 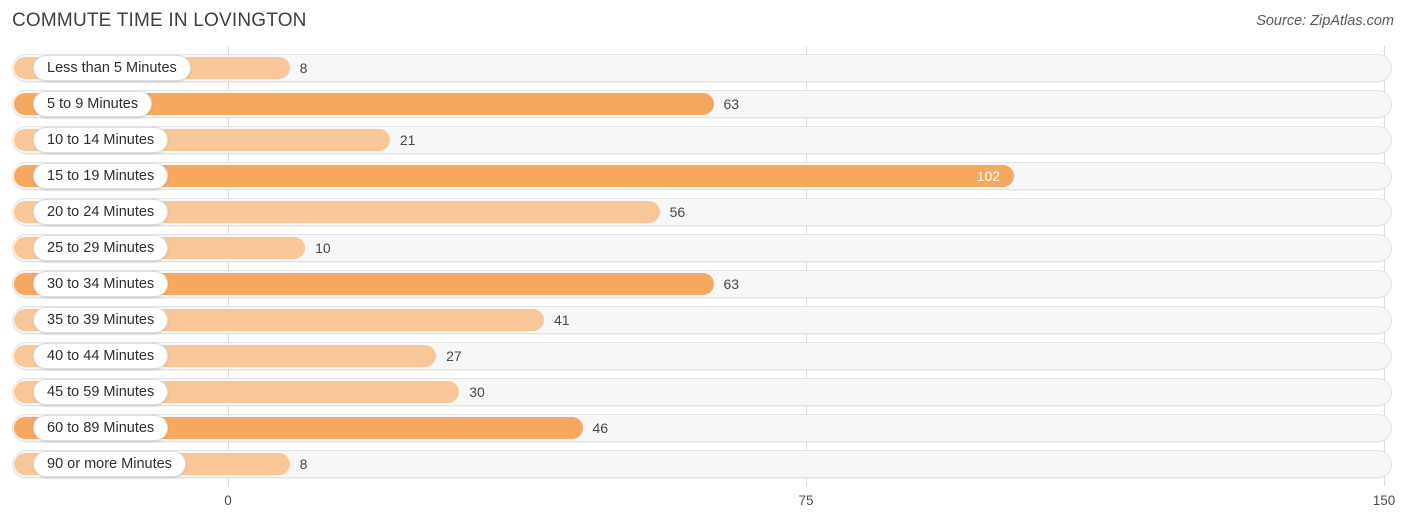 I want to click on category-label-pill: 60 to 89 Minutes, so click(x=101, y=428).